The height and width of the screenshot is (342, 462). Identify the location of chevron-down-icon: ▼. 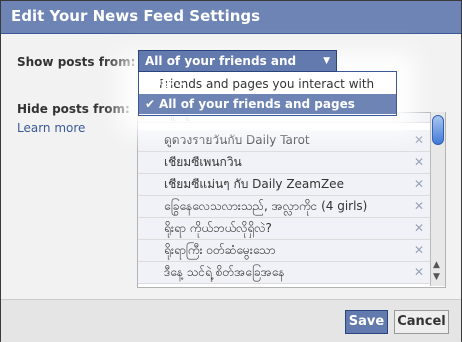
(326, 61).